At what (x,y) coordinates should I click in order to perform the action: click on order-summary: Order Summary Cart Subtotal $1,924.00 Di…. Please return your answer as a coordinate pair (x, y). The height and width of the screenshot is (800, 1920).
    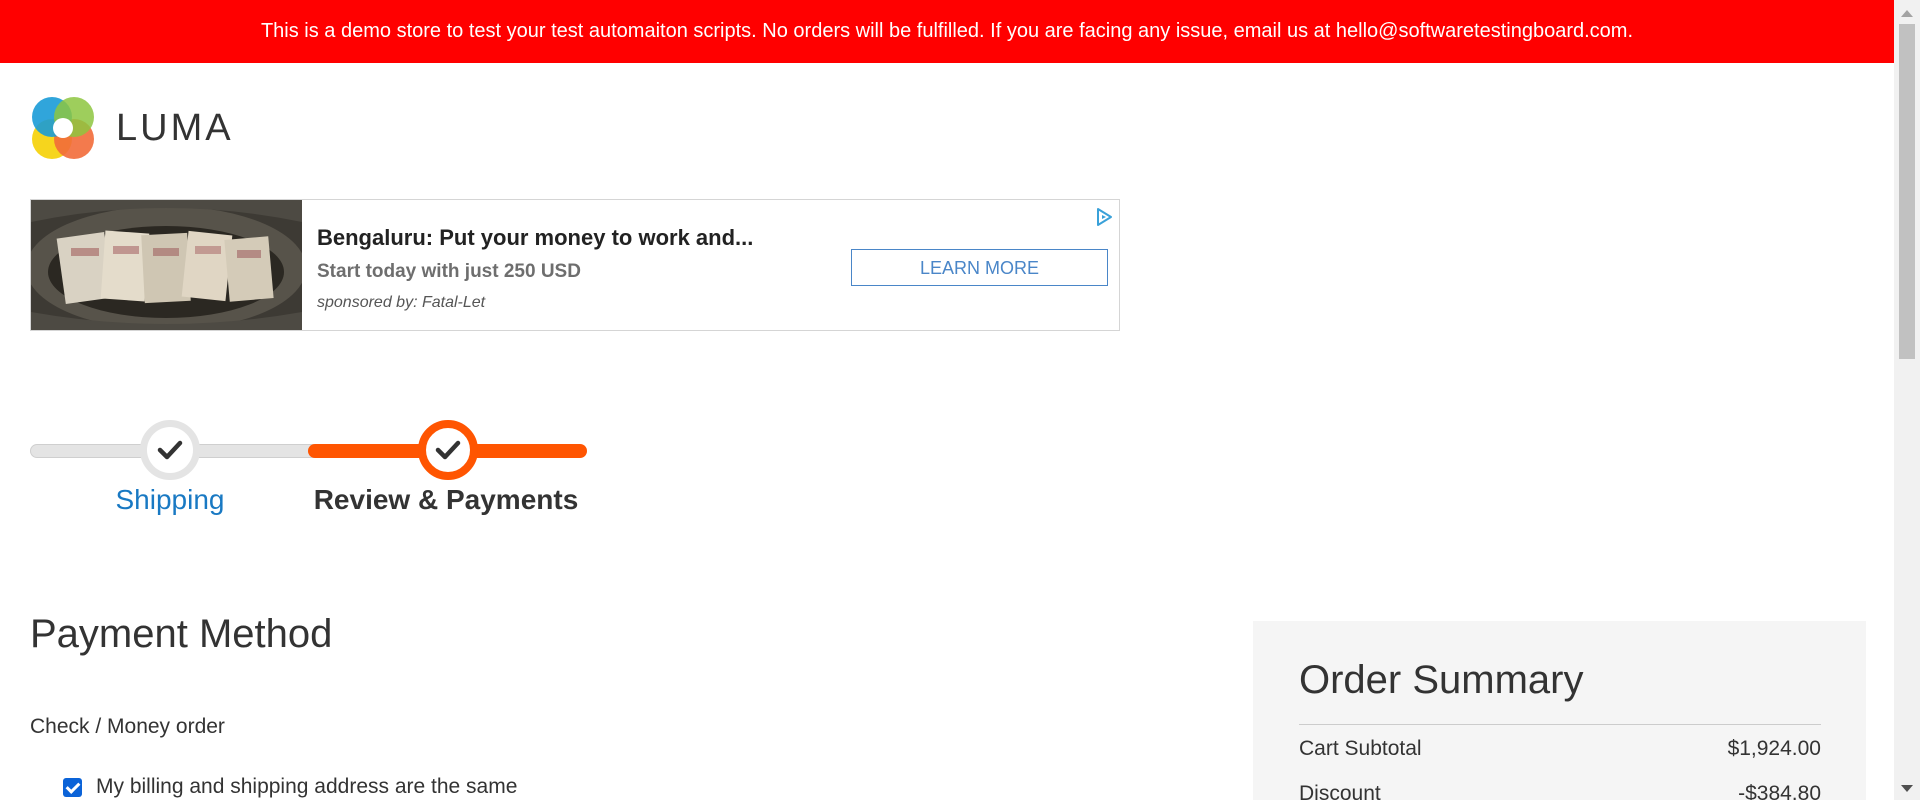
    Looking at the image, I should click on (1559, 710).